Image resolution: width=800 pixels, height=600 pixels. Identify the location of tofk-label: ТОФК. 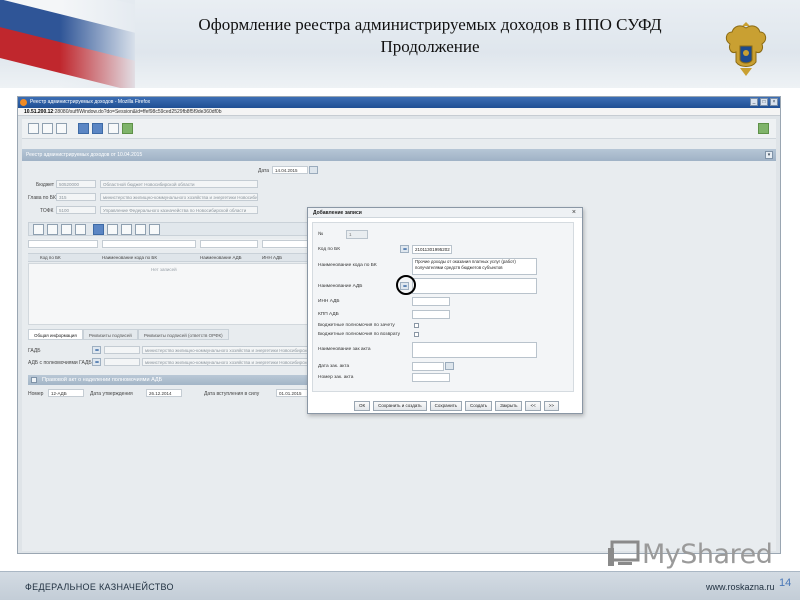
(47, 211).